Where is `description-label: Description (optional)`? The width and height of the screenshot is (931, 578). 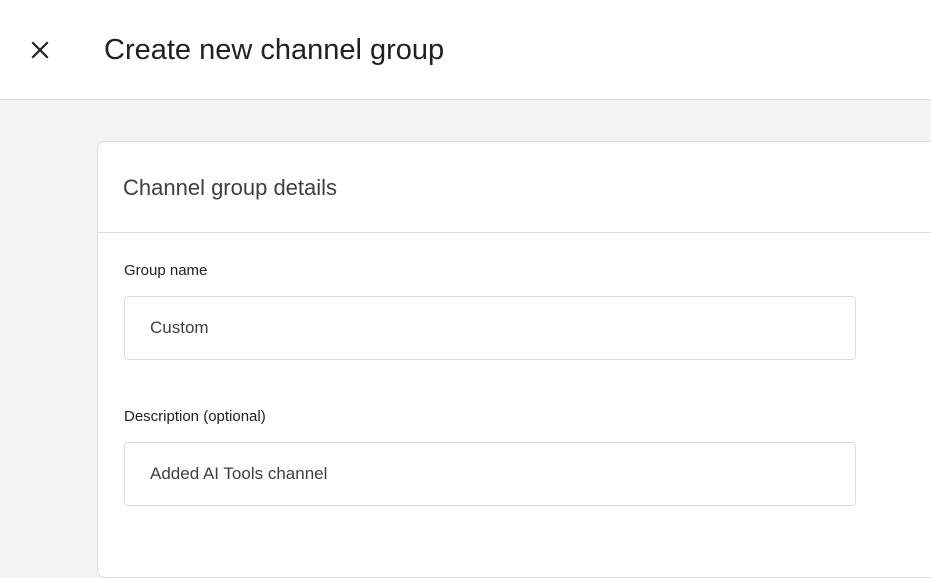 description-label: Description (optional) is located at coordinates (195, 416).